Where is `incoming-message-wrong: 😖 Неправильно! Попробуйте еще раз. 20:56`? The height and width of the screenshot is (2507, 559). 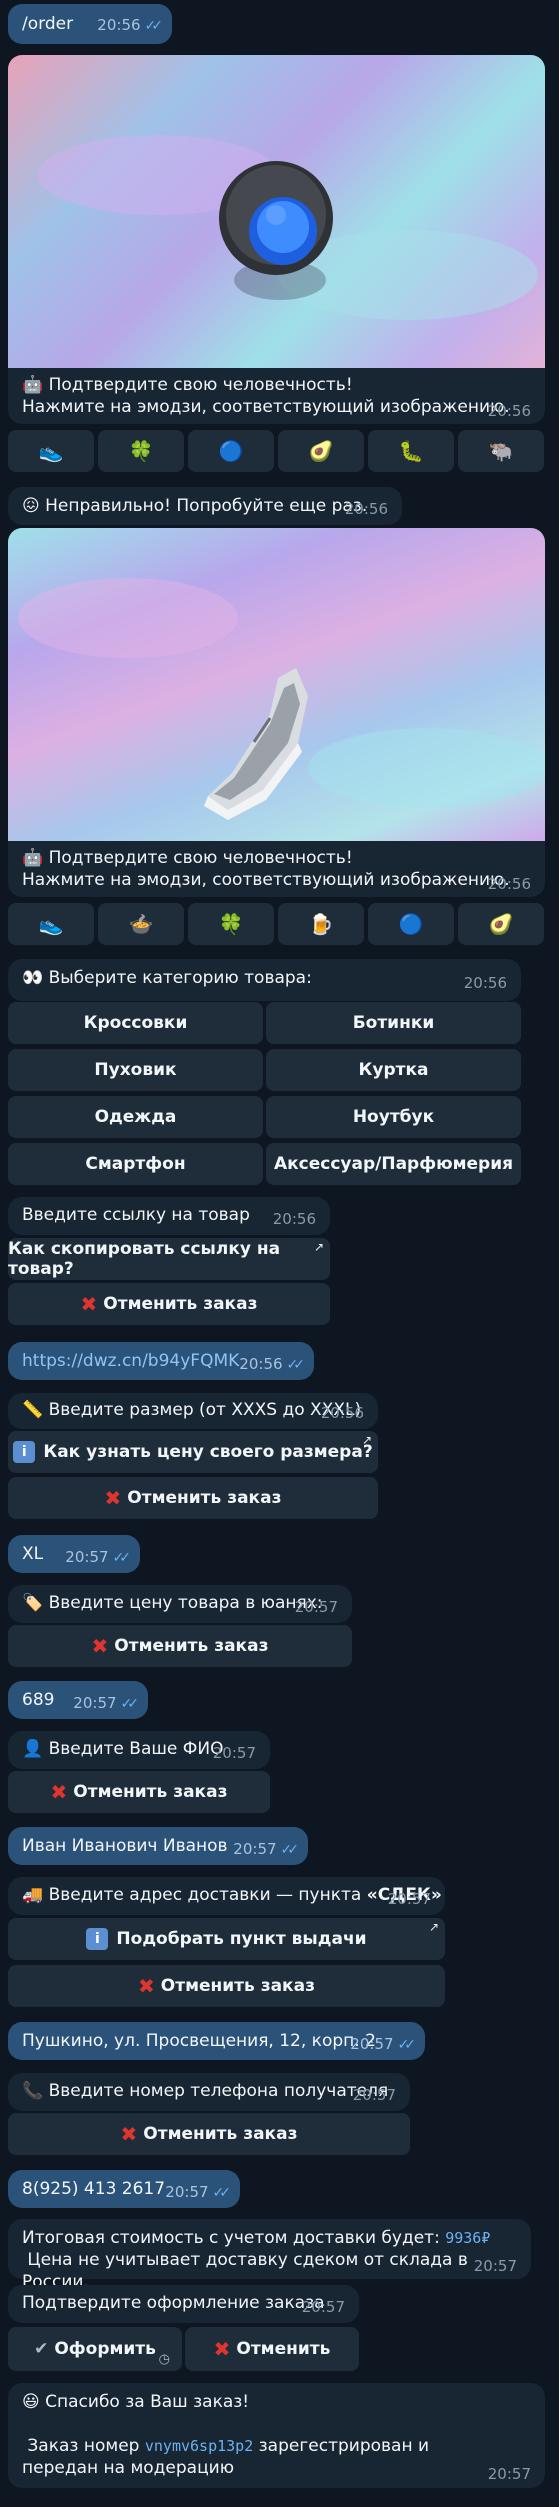 incoming-message-wrong: 😖 Неправильно! Попробуйте еще раз. 20:56 is located at coordinates (205, 506).